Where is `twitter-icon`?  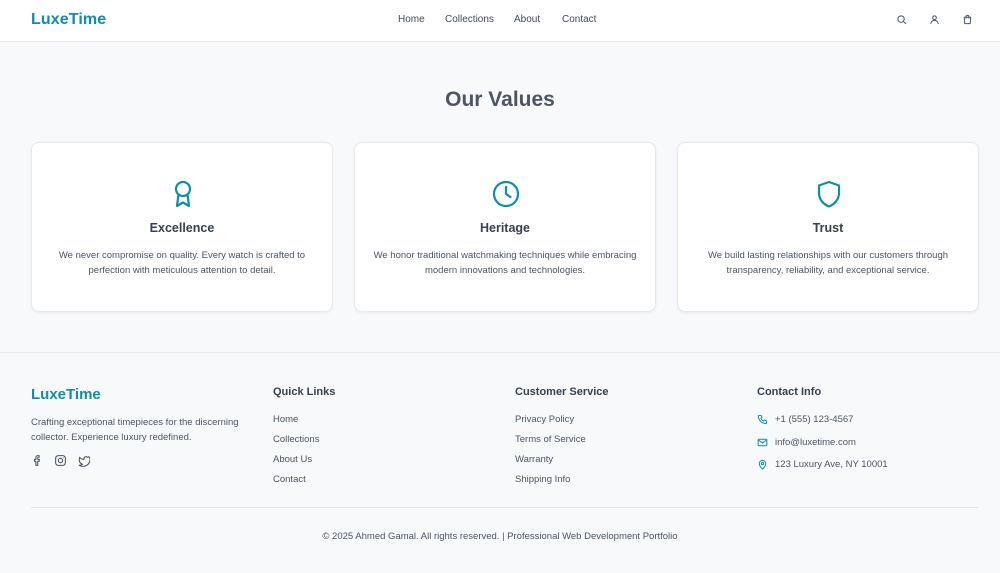 twitter-icon is located at coordinates (83, 460).